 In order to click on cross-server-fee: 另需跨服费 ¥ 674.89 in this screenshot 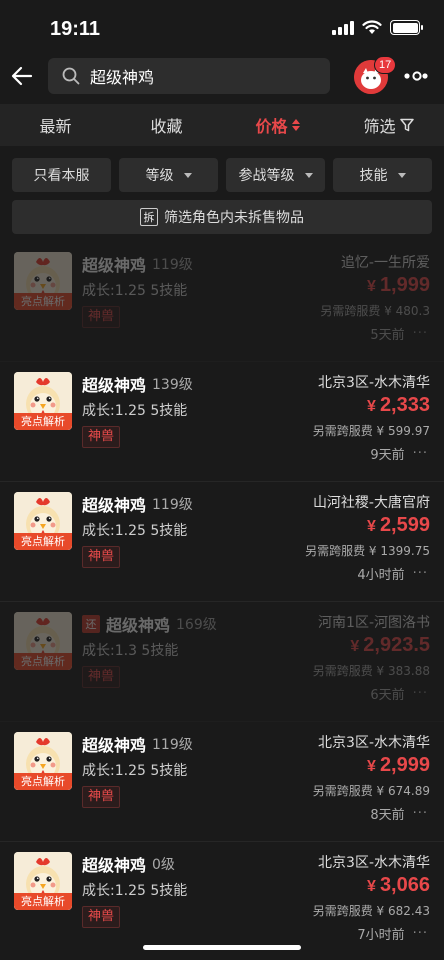, I will do `click(371, 791)`.